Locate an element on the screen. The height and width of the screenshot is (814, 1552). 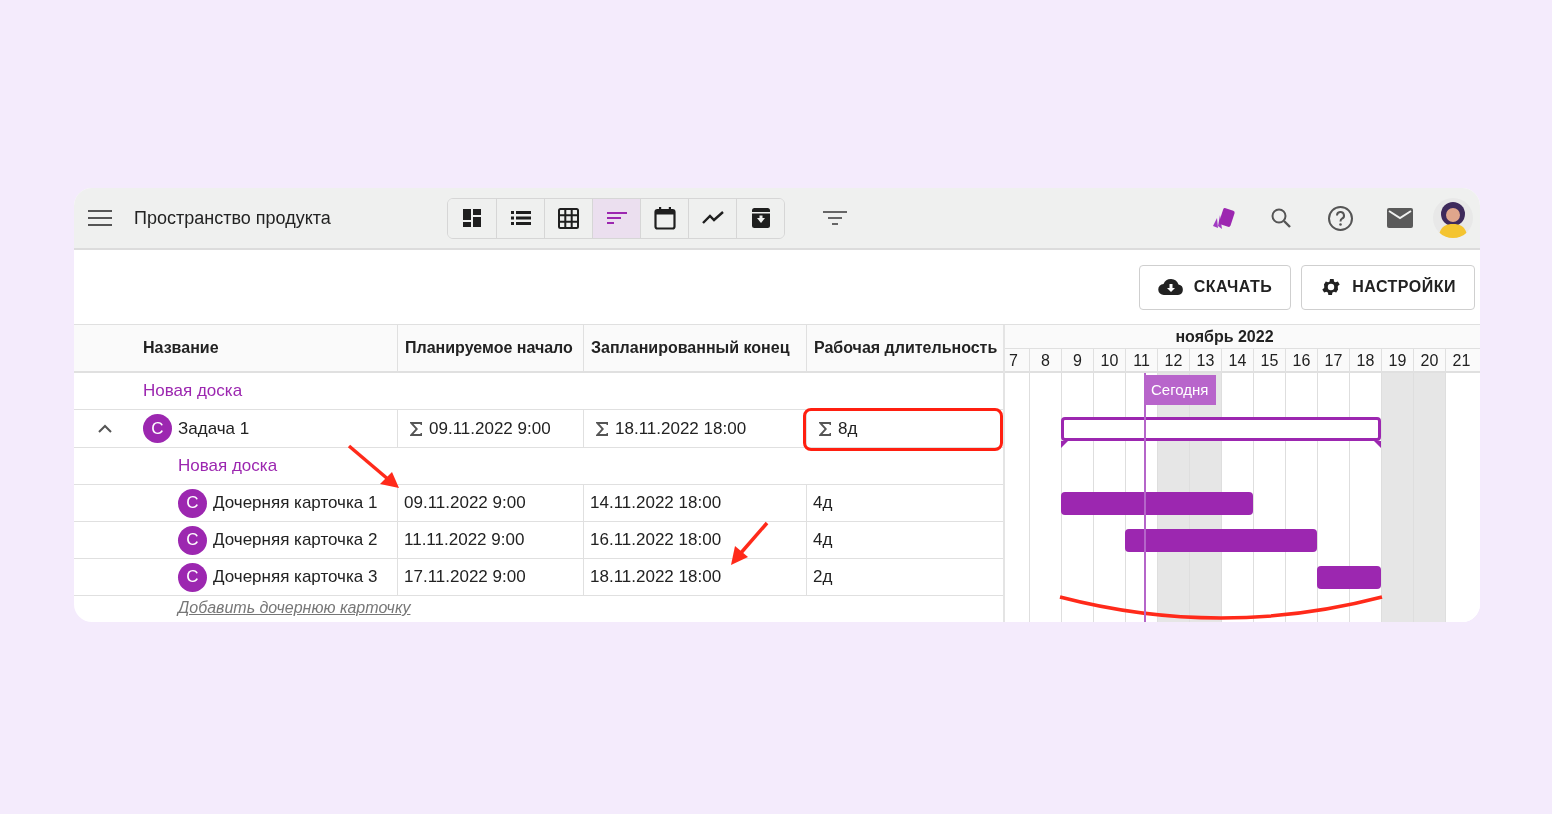
day-label: 21 is located at coordinates (1461, 361).